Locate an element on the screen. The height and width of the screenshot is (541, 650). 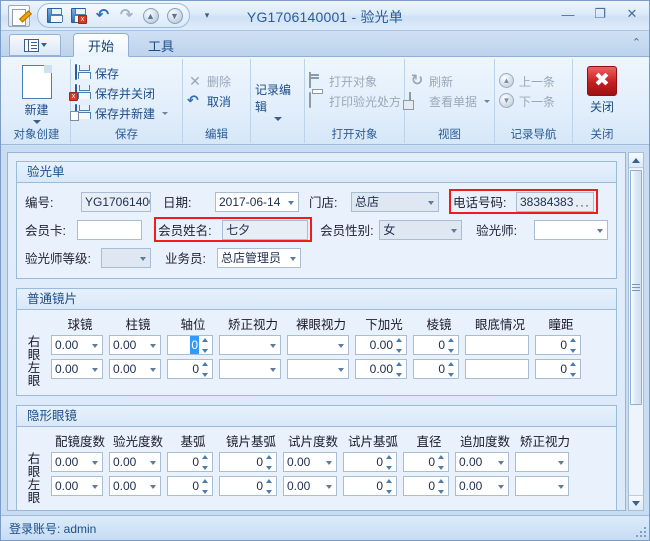
table-cell is located at coordinates (497, 345).